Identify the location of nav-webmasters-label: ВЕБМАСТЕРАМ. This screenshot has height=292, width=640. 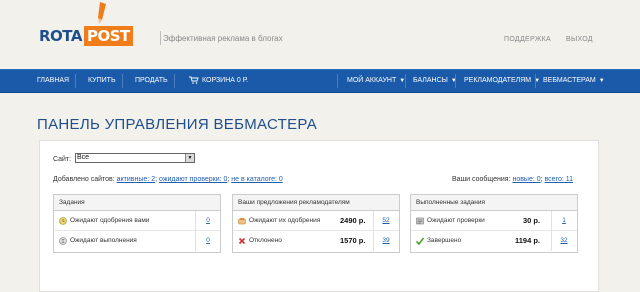
(569, 80).